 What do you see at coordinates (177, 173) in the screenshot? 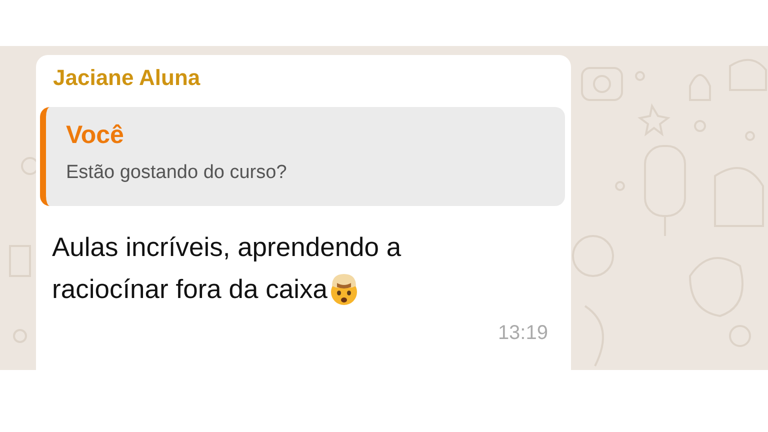
I see `quote-text: Estão gostando do curso?` at bounding box center [177, 173].